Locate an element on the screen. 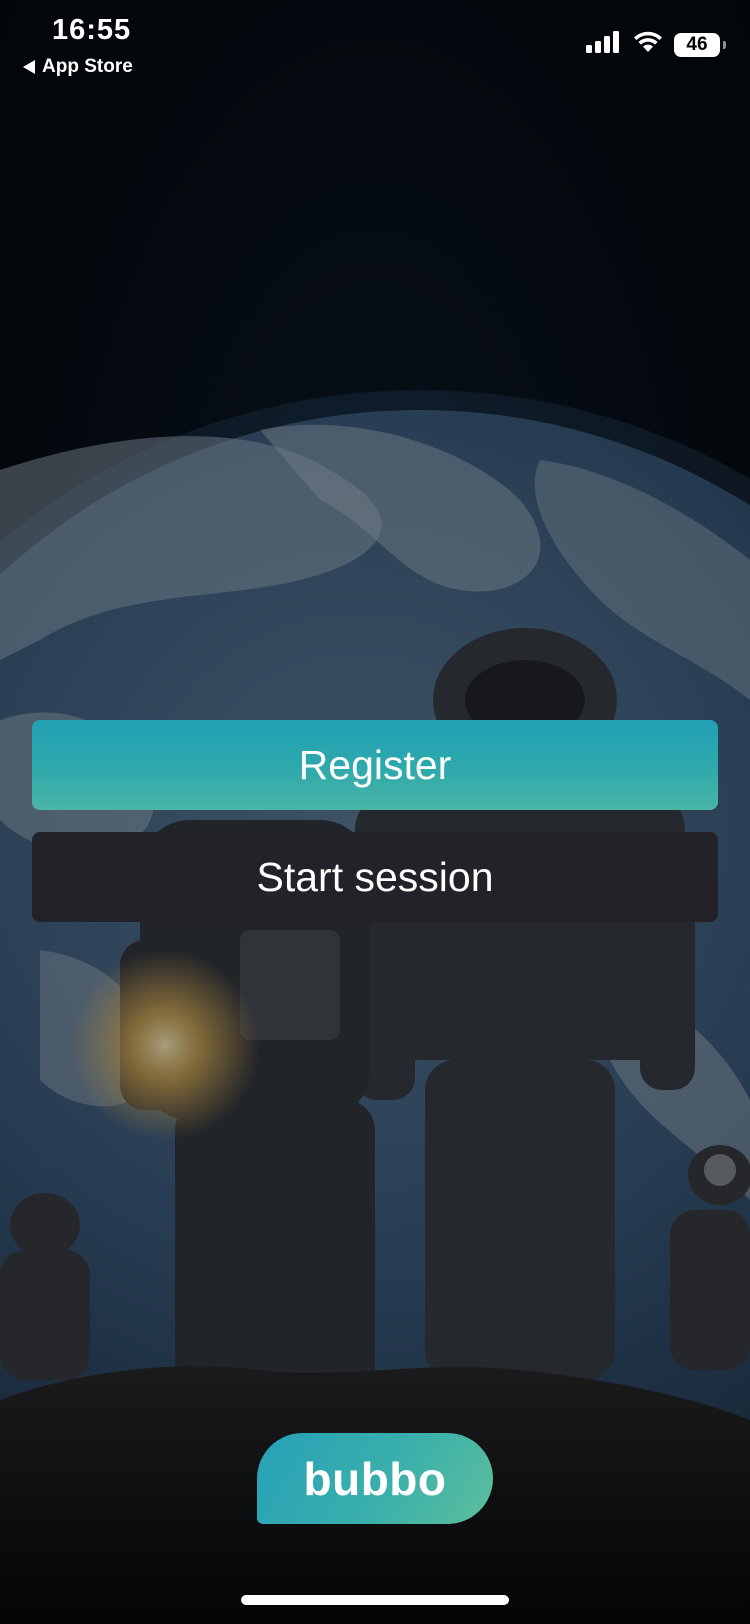 The image size is (750, 1624). wifi-icon is located at coordinates (648, 44).